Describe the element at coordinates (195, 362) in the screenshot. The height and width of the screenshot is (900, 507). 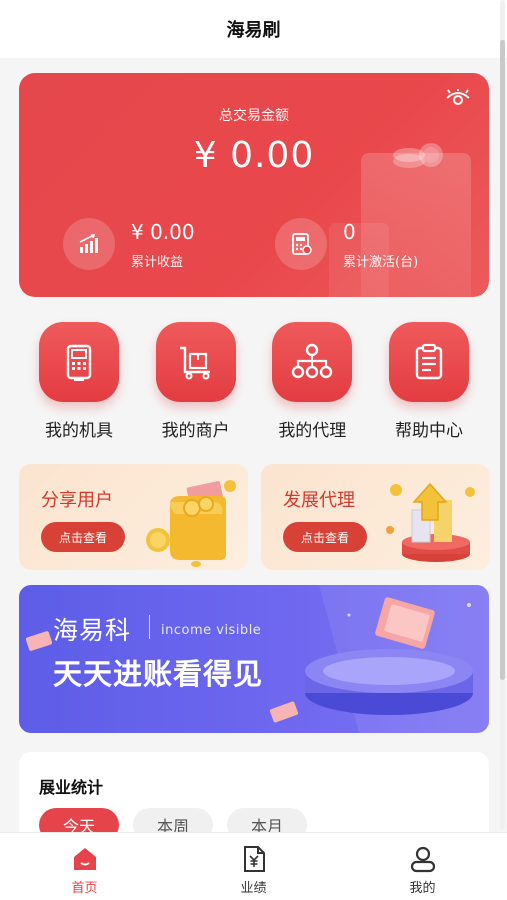
I see `cart-icon` at that location.